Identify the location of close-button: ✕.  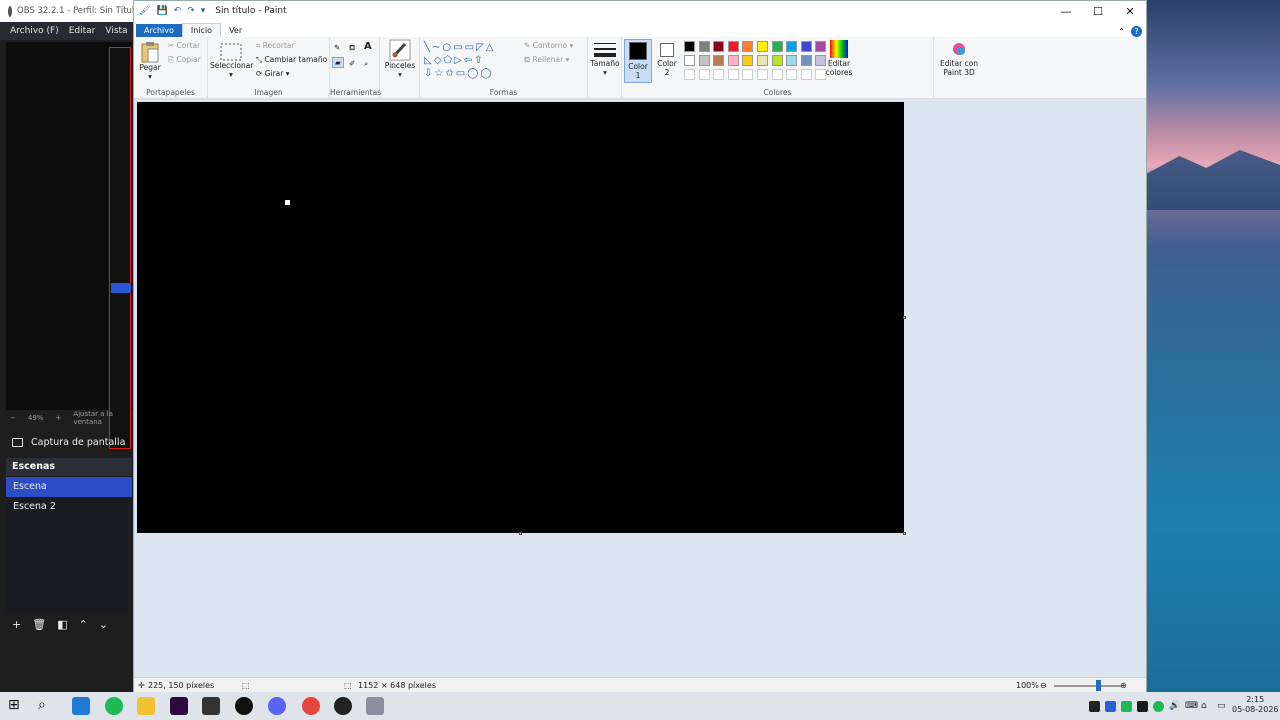
(1130, 11).